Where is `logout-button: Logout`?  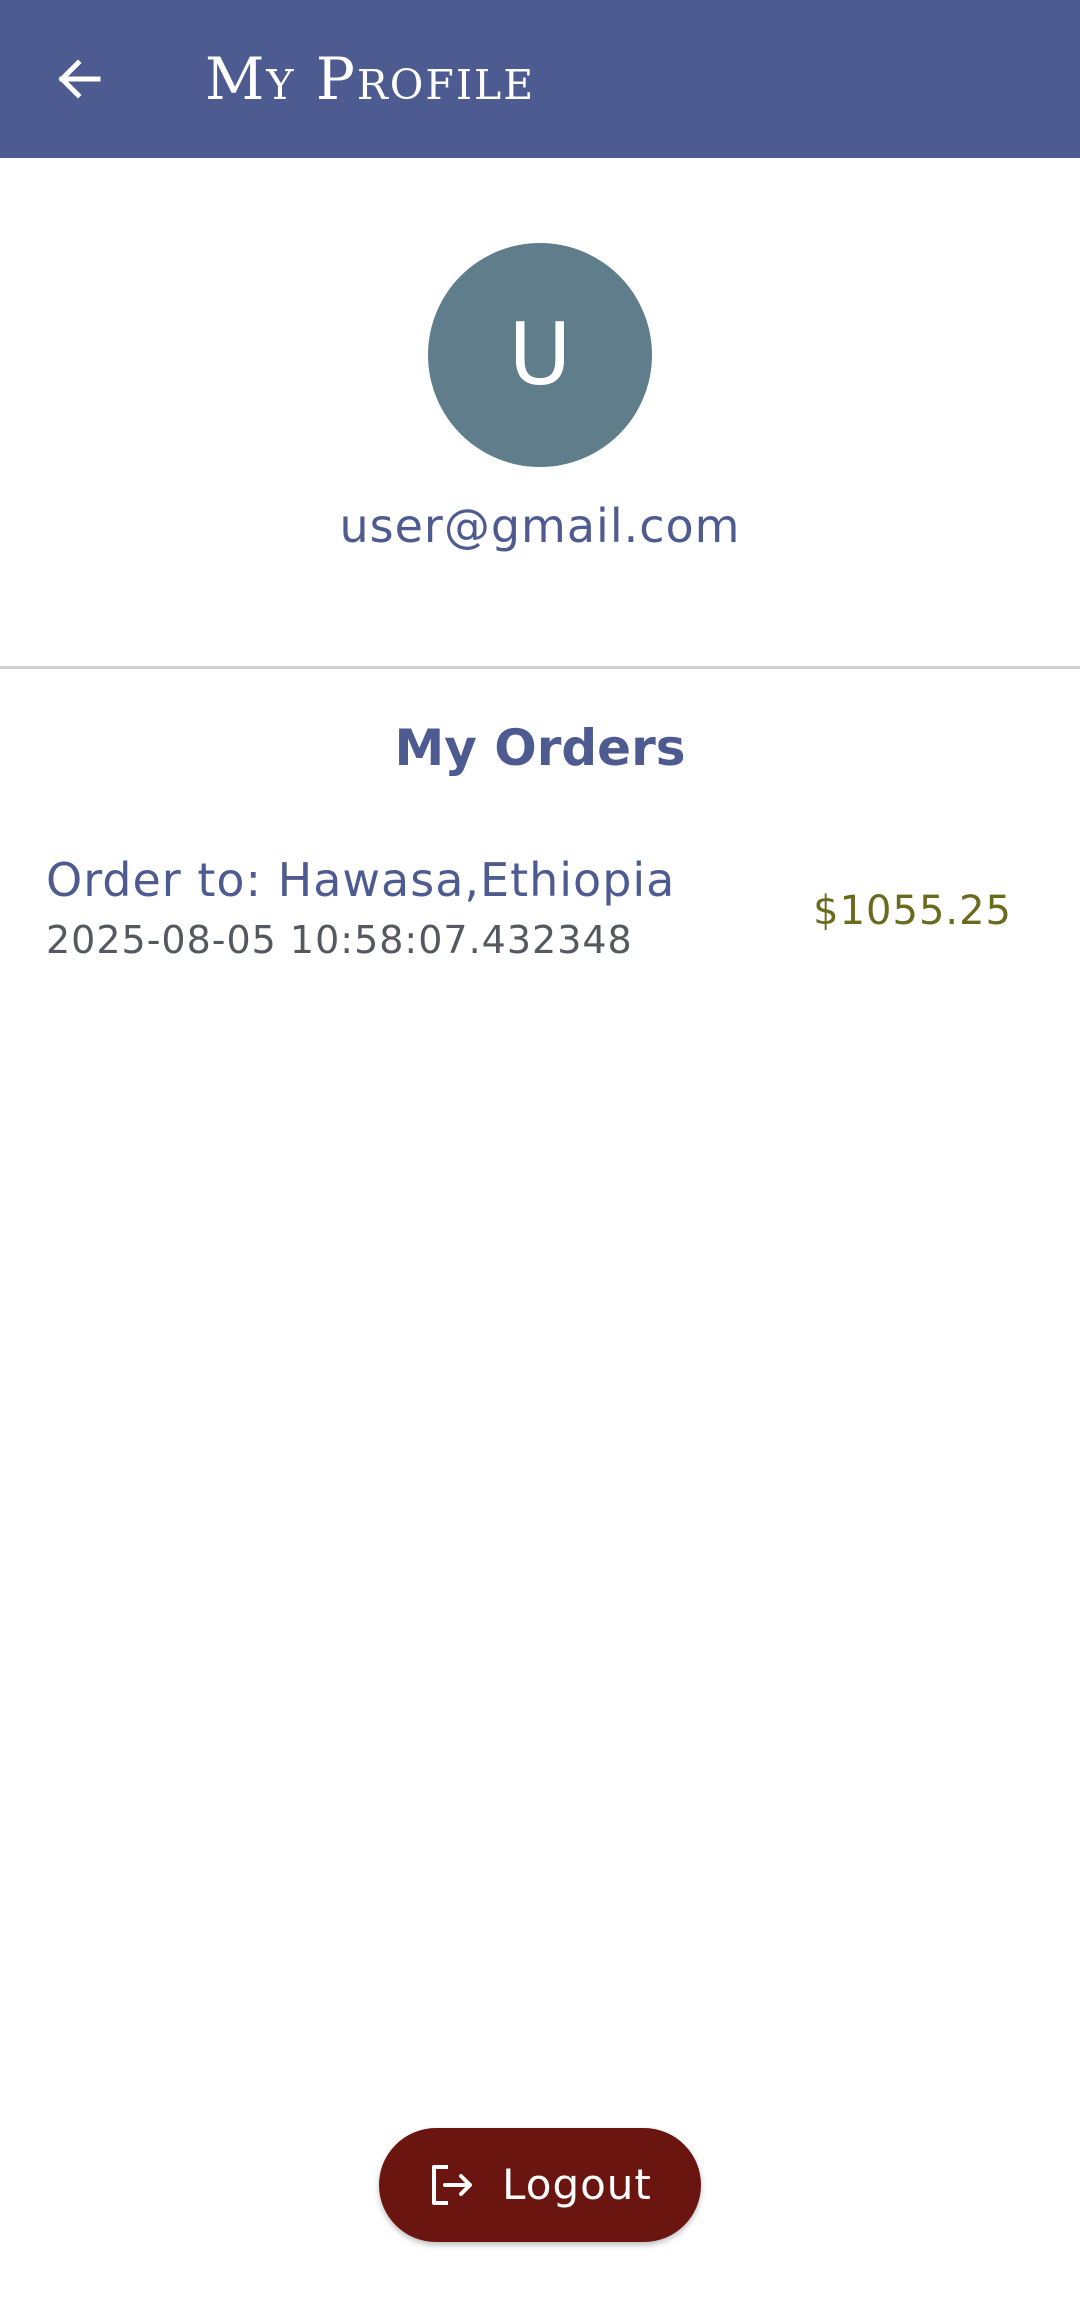
logout-button: Logout is located at coordinates (540, 2185).